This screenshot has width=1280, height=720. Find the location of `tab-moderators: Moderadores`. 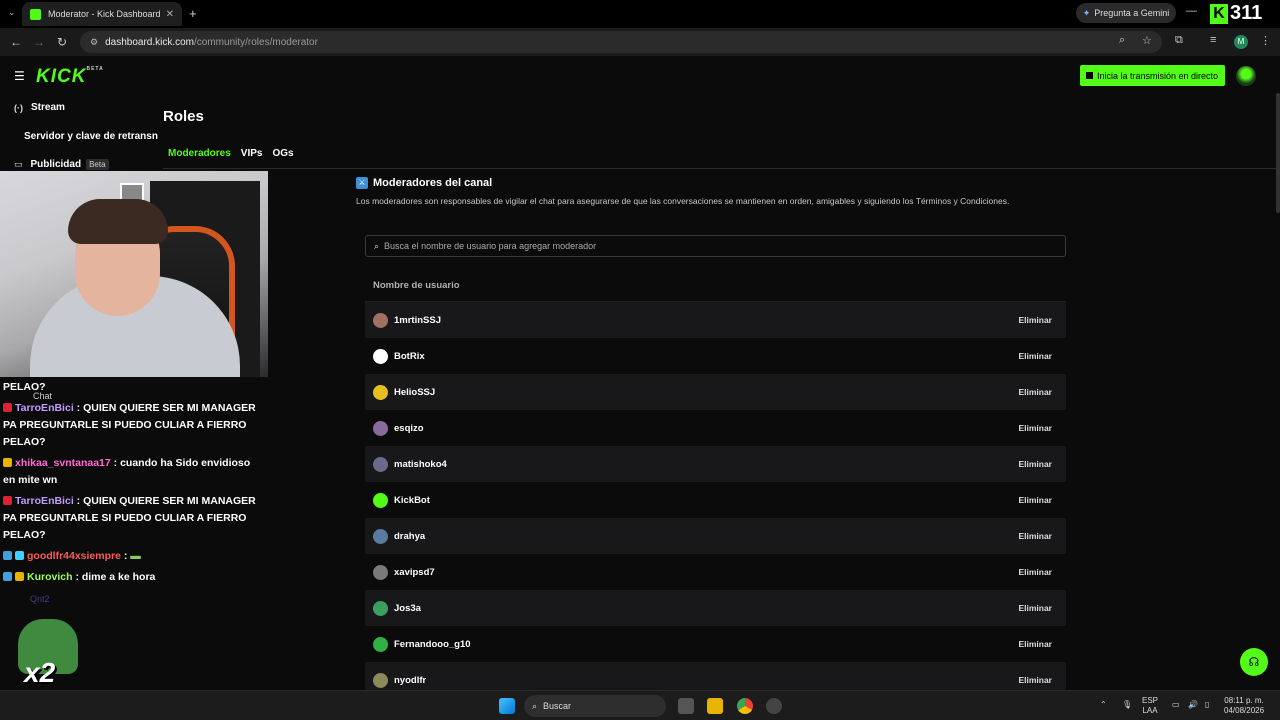

tab-moderators: Moderadores is located at coordinates (199, 153).